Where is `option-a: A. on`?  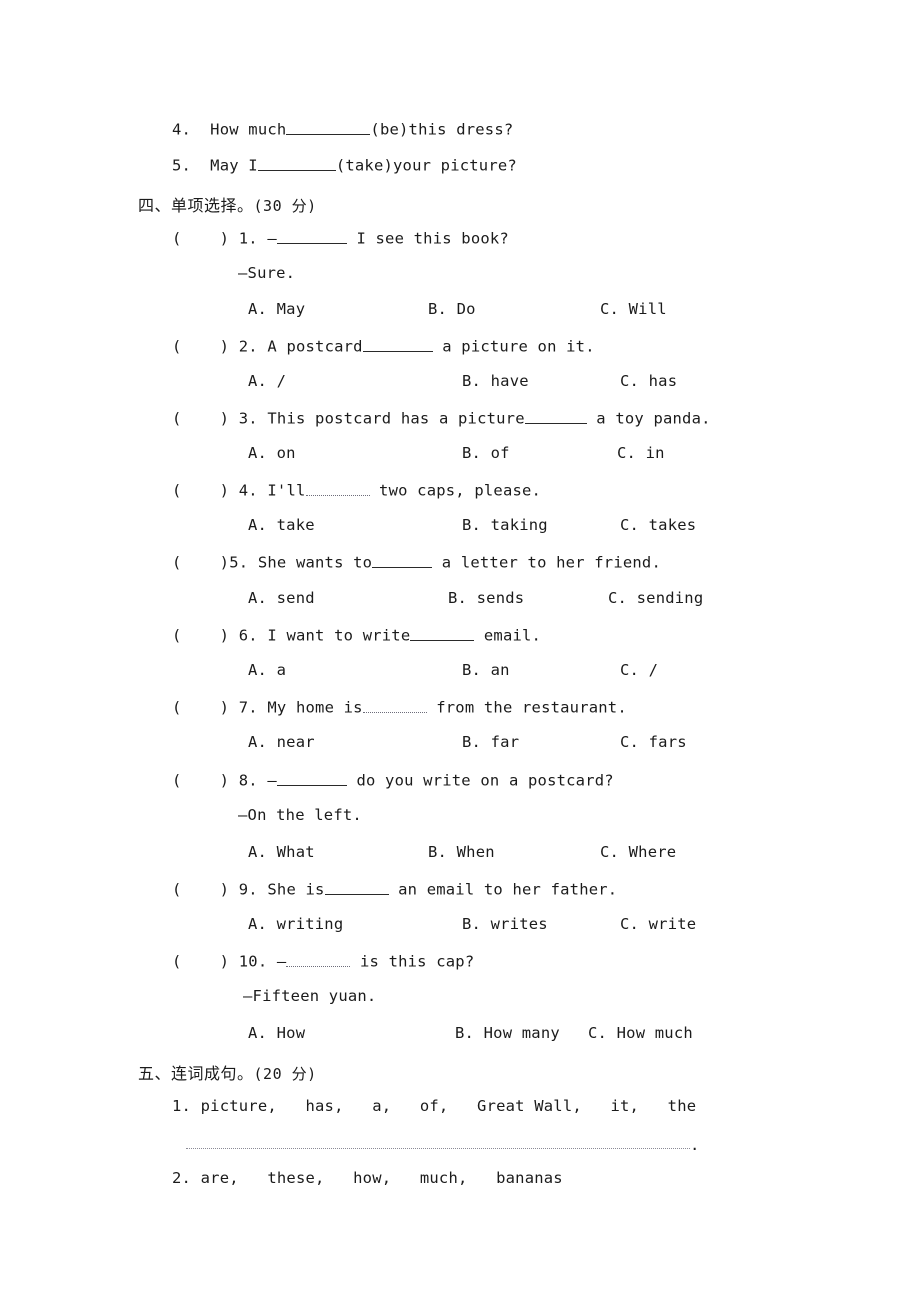 option-a: A. on is located at coordinates (272, 453).